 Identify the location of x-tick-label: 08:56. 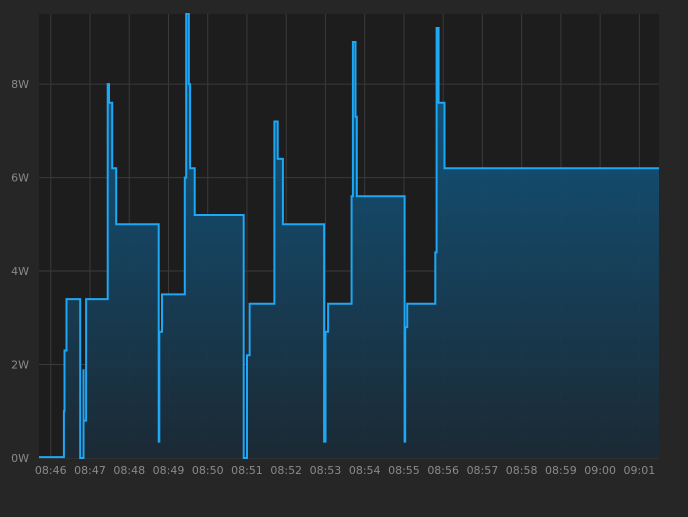
(443, 470).